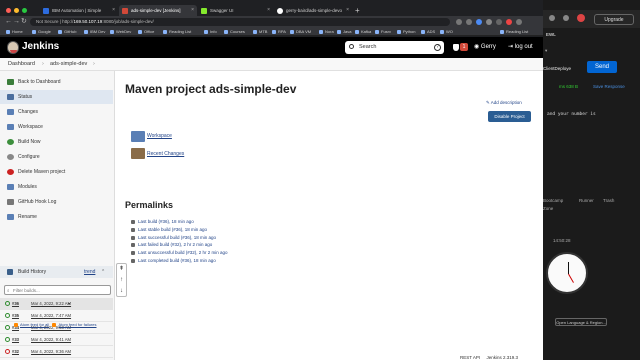 The image size is (640, 360). I want to click on sidebar-item-delete-project: Delete Maven project, so click(56, 172).